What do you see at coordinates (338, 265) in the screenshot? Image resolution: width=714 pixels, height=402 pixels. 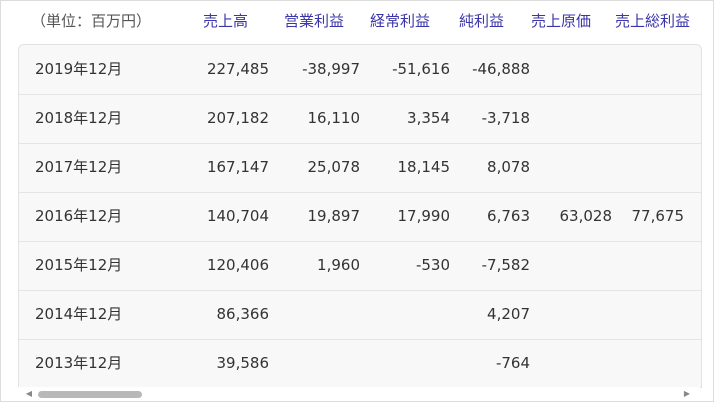 I see `operating-income-cell: 1,960` at bounding box center [338, 265].